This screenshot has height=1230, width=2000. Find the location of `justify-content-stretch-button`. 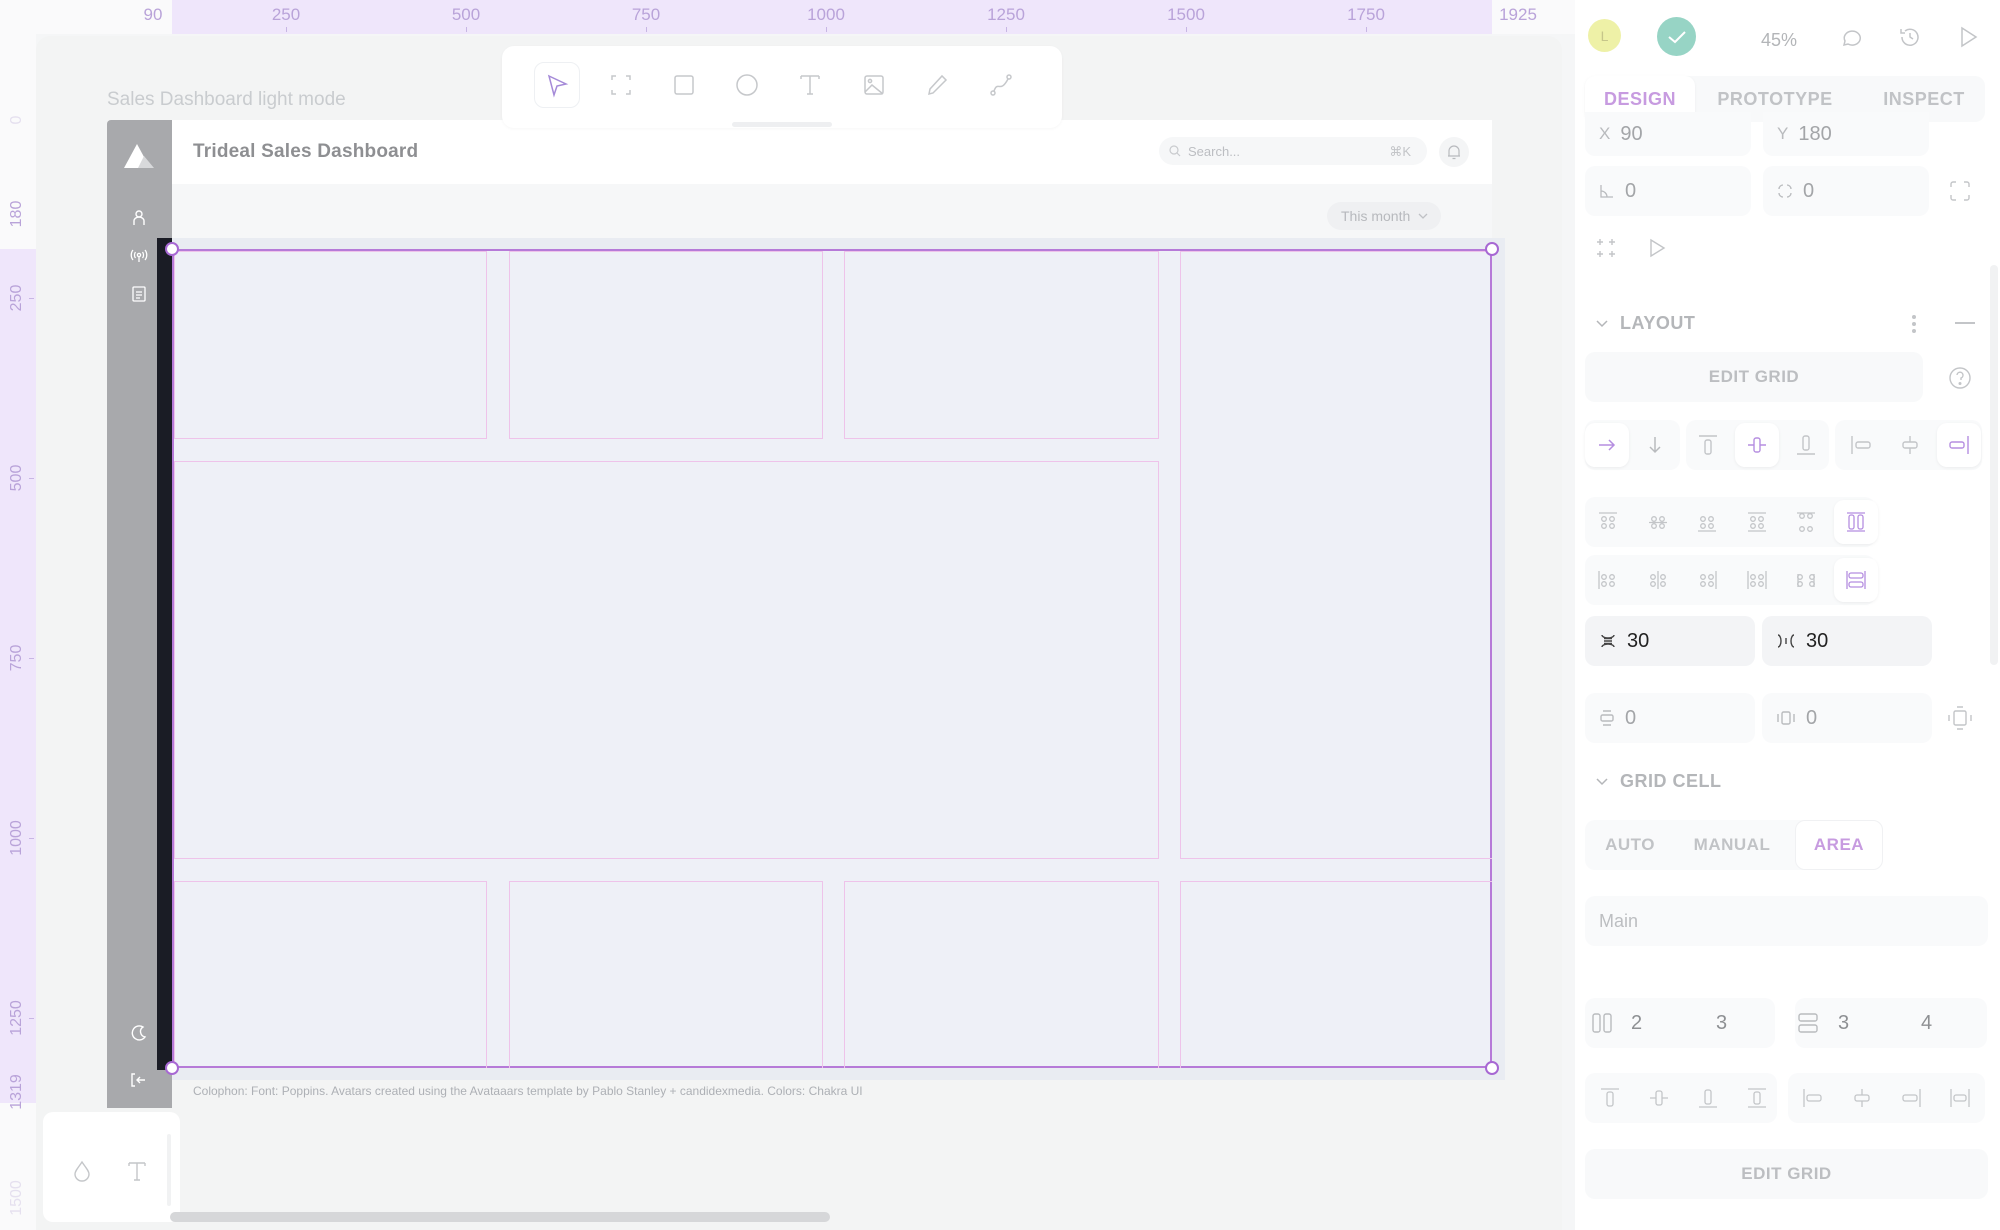

justify-content-stretch-button is located at coordinates (1855, 580).